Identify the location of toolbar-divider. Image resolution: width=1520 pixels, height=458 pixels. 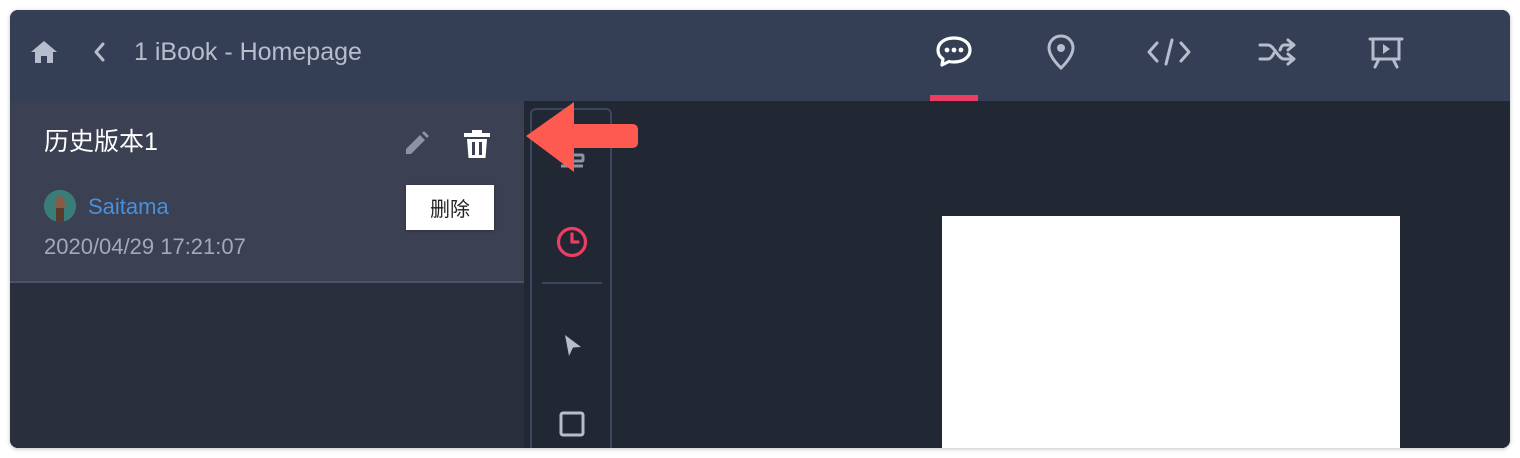
(572, 283).